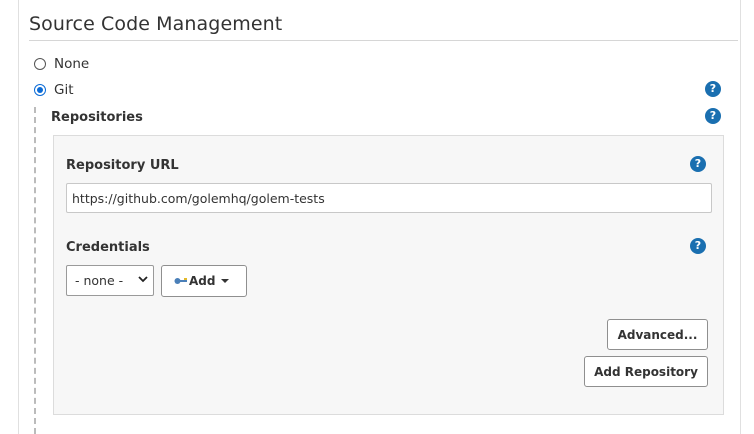 Image resolution: width=754 pixels, height=434 pixels. Describe the element at coordinates (40, 64) in the screenshot. I see `radio-none` at that location.